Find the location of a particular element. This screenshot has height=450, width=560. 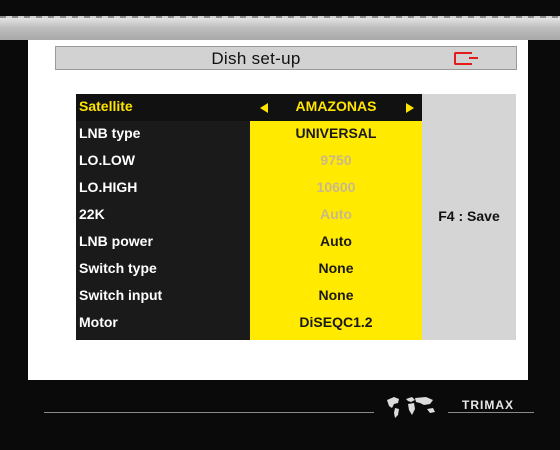

menu-row-lnb-type: LNB type UNIVERSAL is located at coordinates (249, 134).